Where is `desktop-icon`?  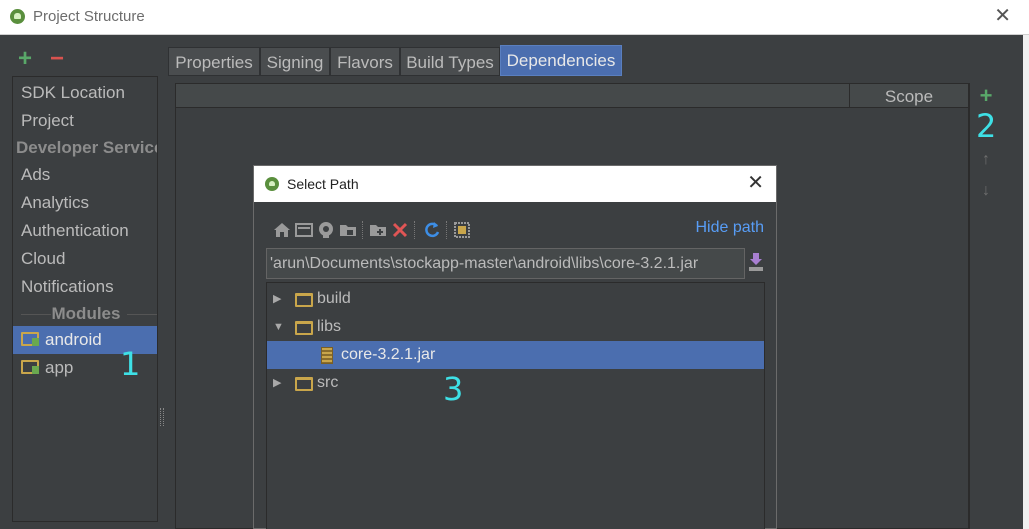
desktop-icon is located at coordinates (304, 230).